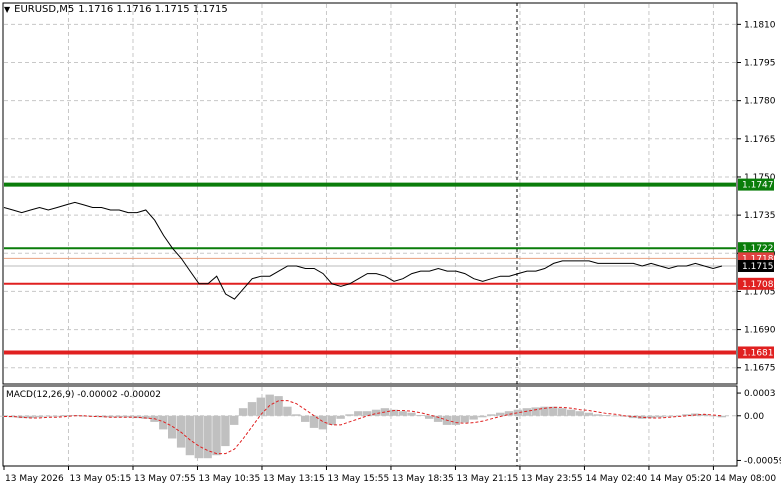  I want to click on level-tag-label: 1.1681, so click(758, 353).